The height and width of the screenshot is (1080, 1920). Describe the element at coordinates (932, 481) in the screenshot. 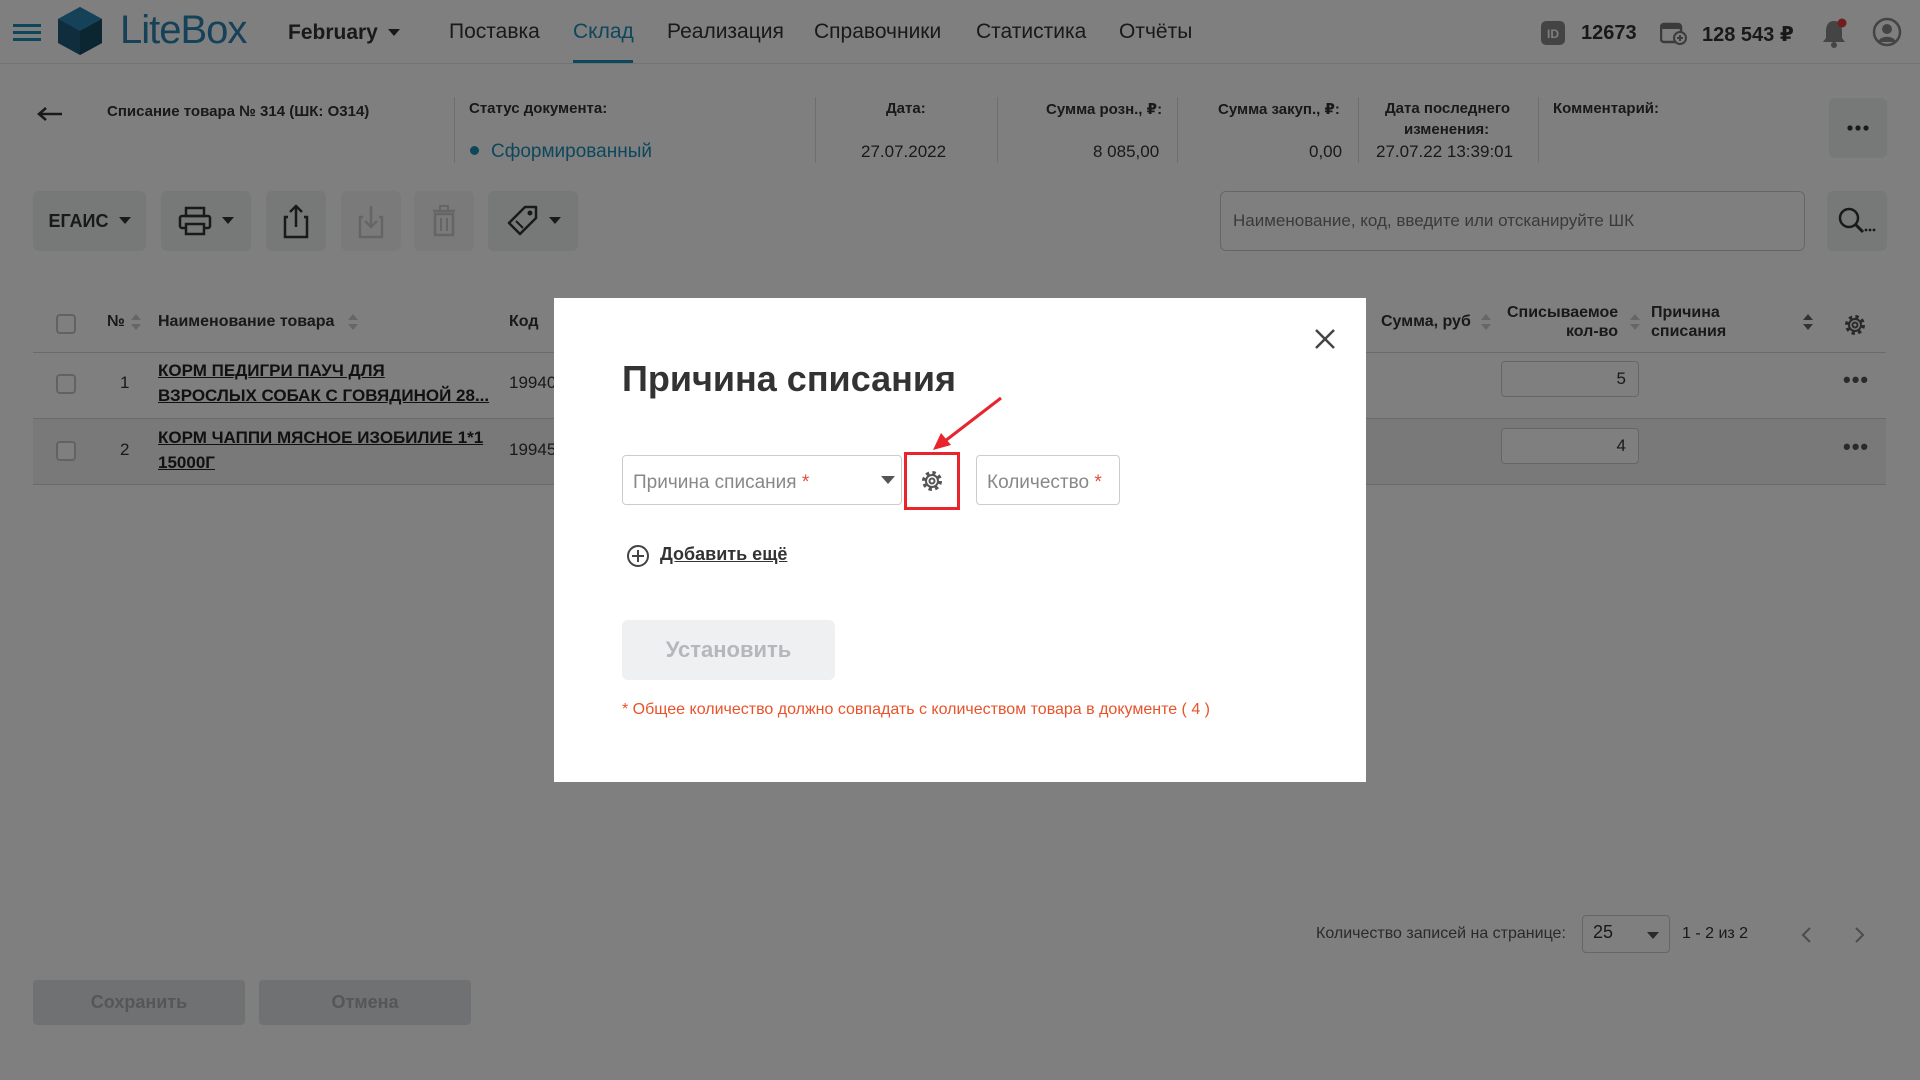

I see `annotation-highlight-box` at that location.